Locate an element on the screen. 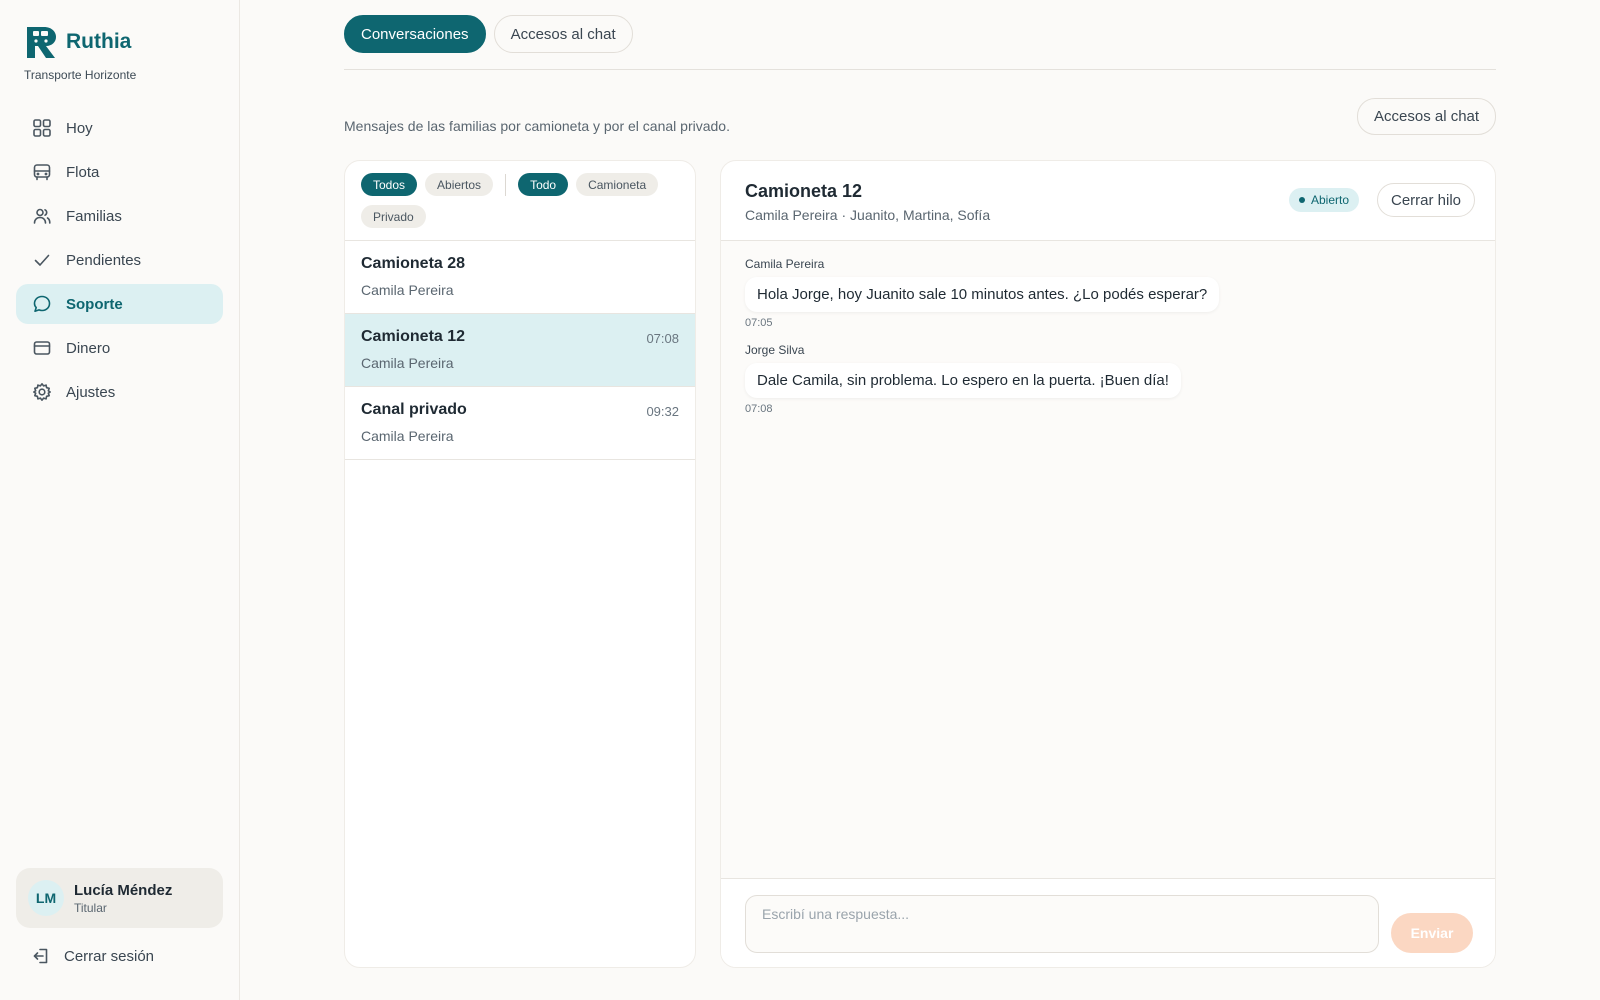 The image size is (1600, 1000). logout-icon is located at coordinates (40, 956).